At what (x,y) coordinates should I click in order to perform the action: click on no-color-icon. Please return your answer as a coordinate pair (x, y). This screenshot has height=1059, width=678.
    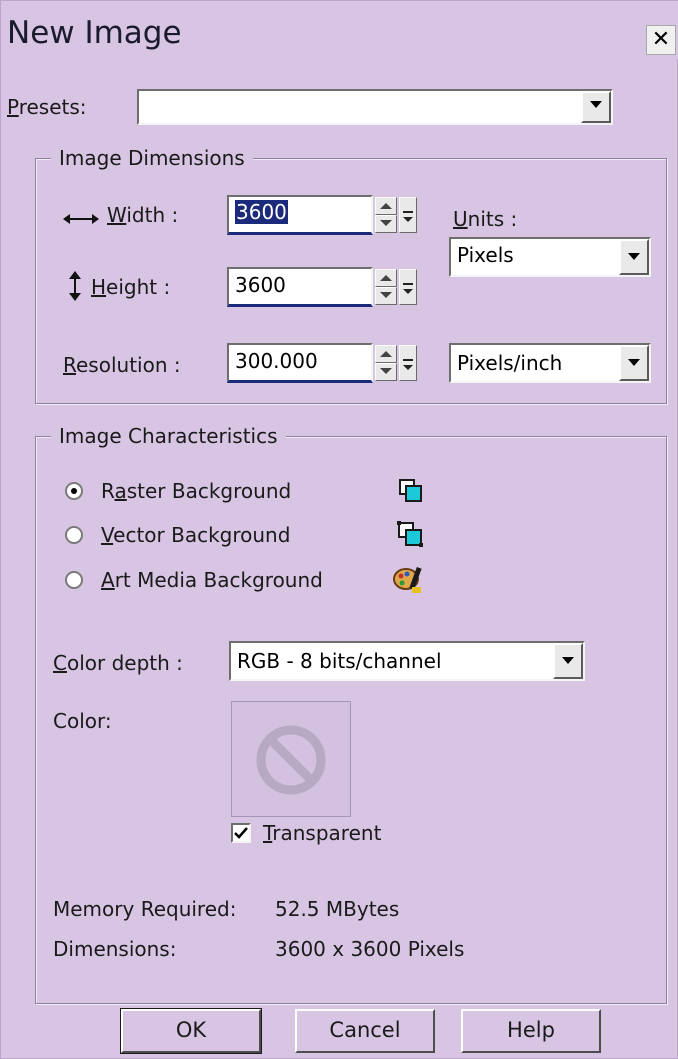
    Looking at the image, I should click on (291, 760).